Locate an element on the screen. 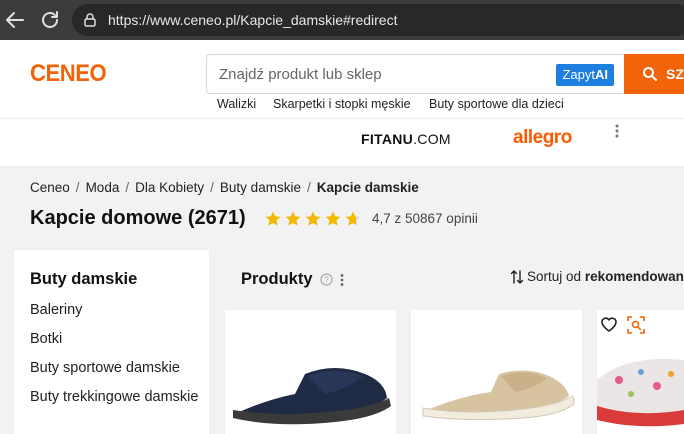  products-heading: Produkty is located at coordinates (277, 279).